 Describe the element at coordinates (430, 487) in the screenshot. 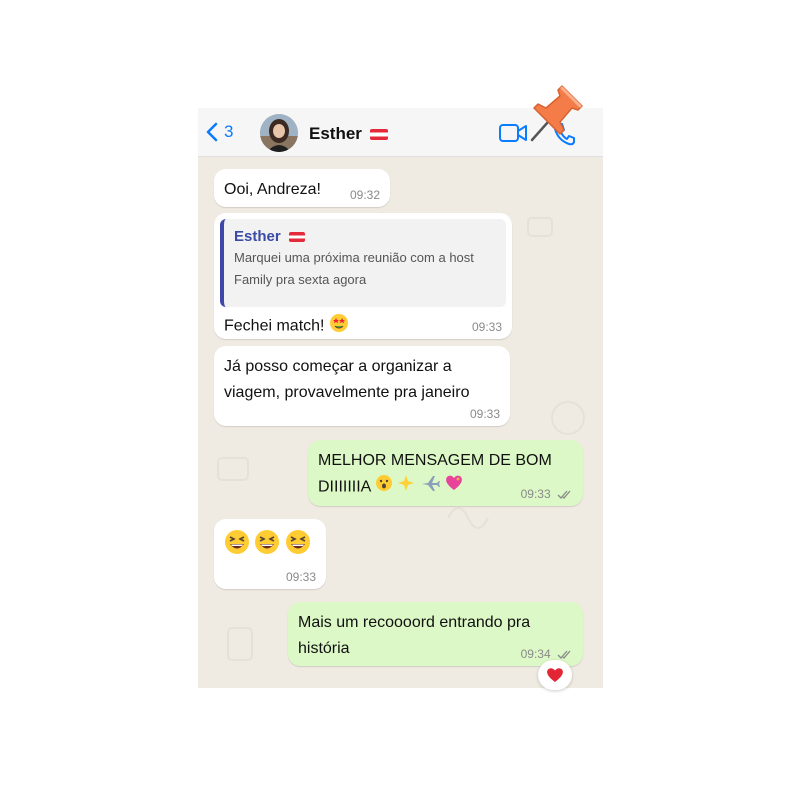

I see `airplane-emoji-icon` at that location.